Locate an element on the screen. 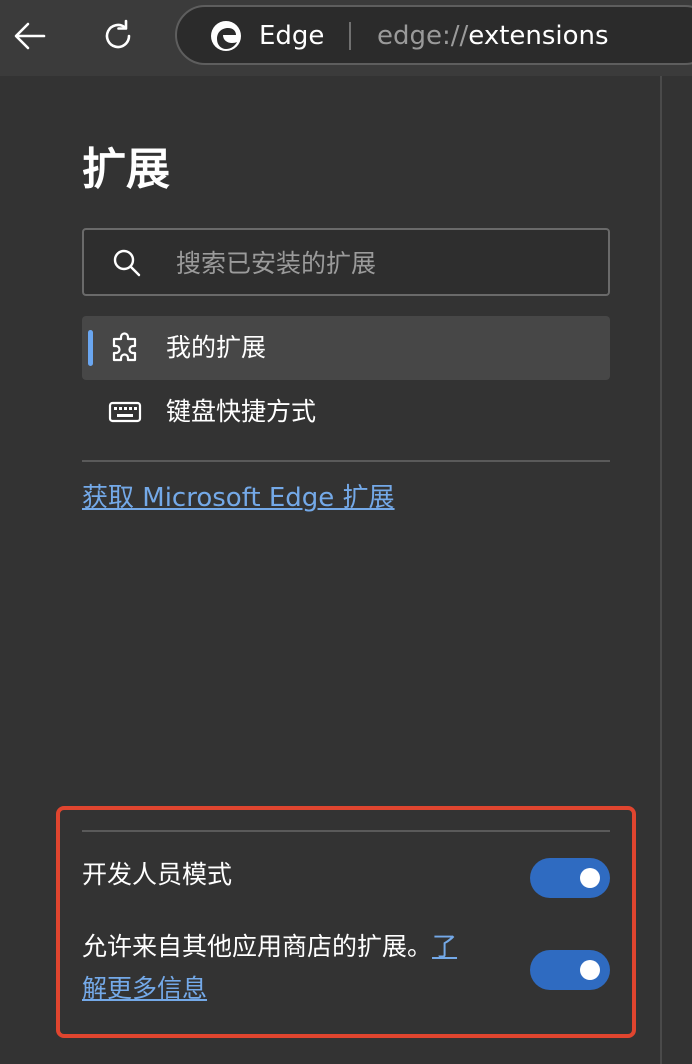  nav-item-my-extensions: 我的扩展 is located at coordinates (346, 348).